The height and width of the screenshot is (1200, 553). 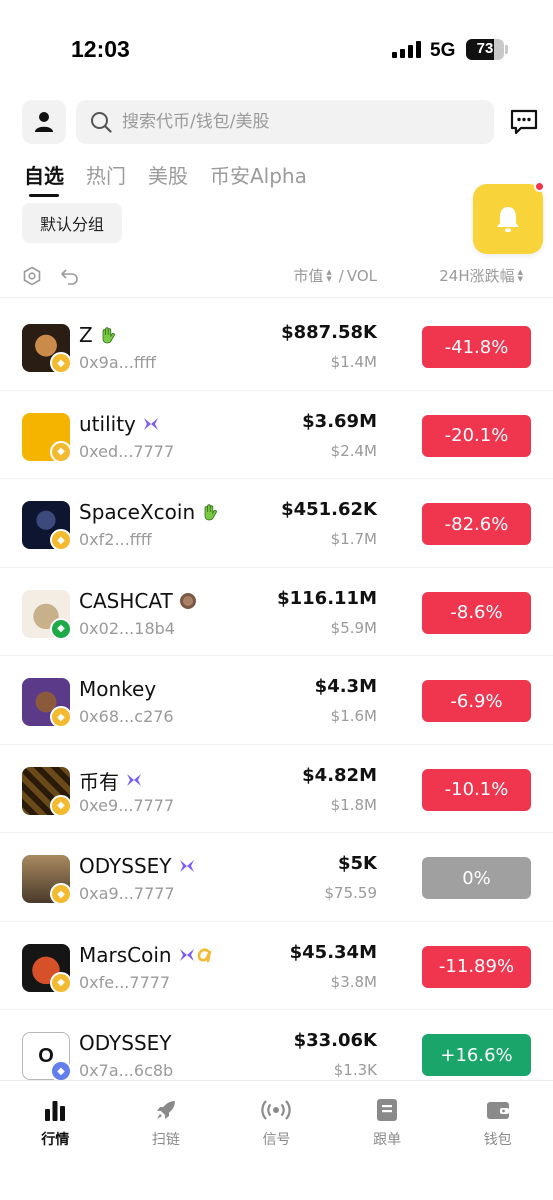 What do you see at coordinates (258, 177) in the screenshot?
I see `tab-binance-alpha: 币安Alpha` at bounding box center [258, 177].